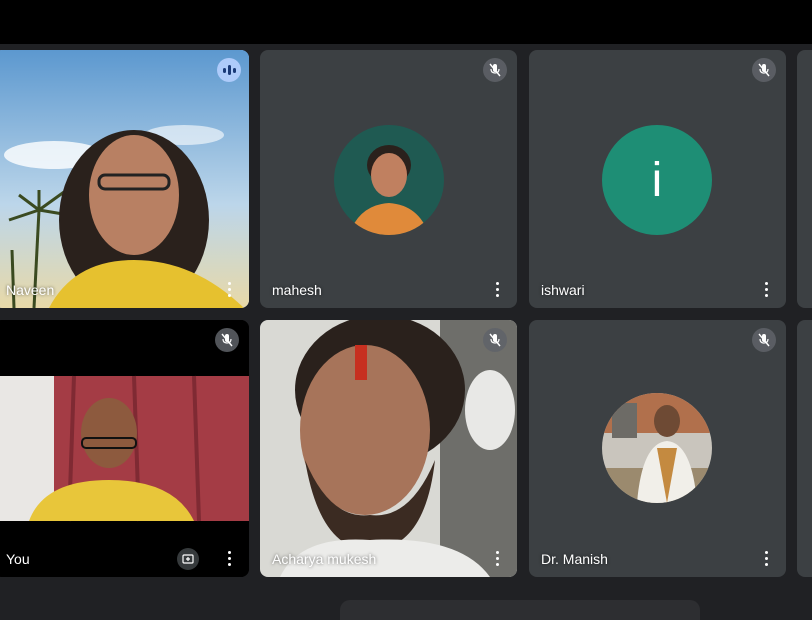 The height and width of the screenshot is (620, 812). I want to click on participant-tile-acharya-mukesh: Acharya mukesh, so click(388, 448).